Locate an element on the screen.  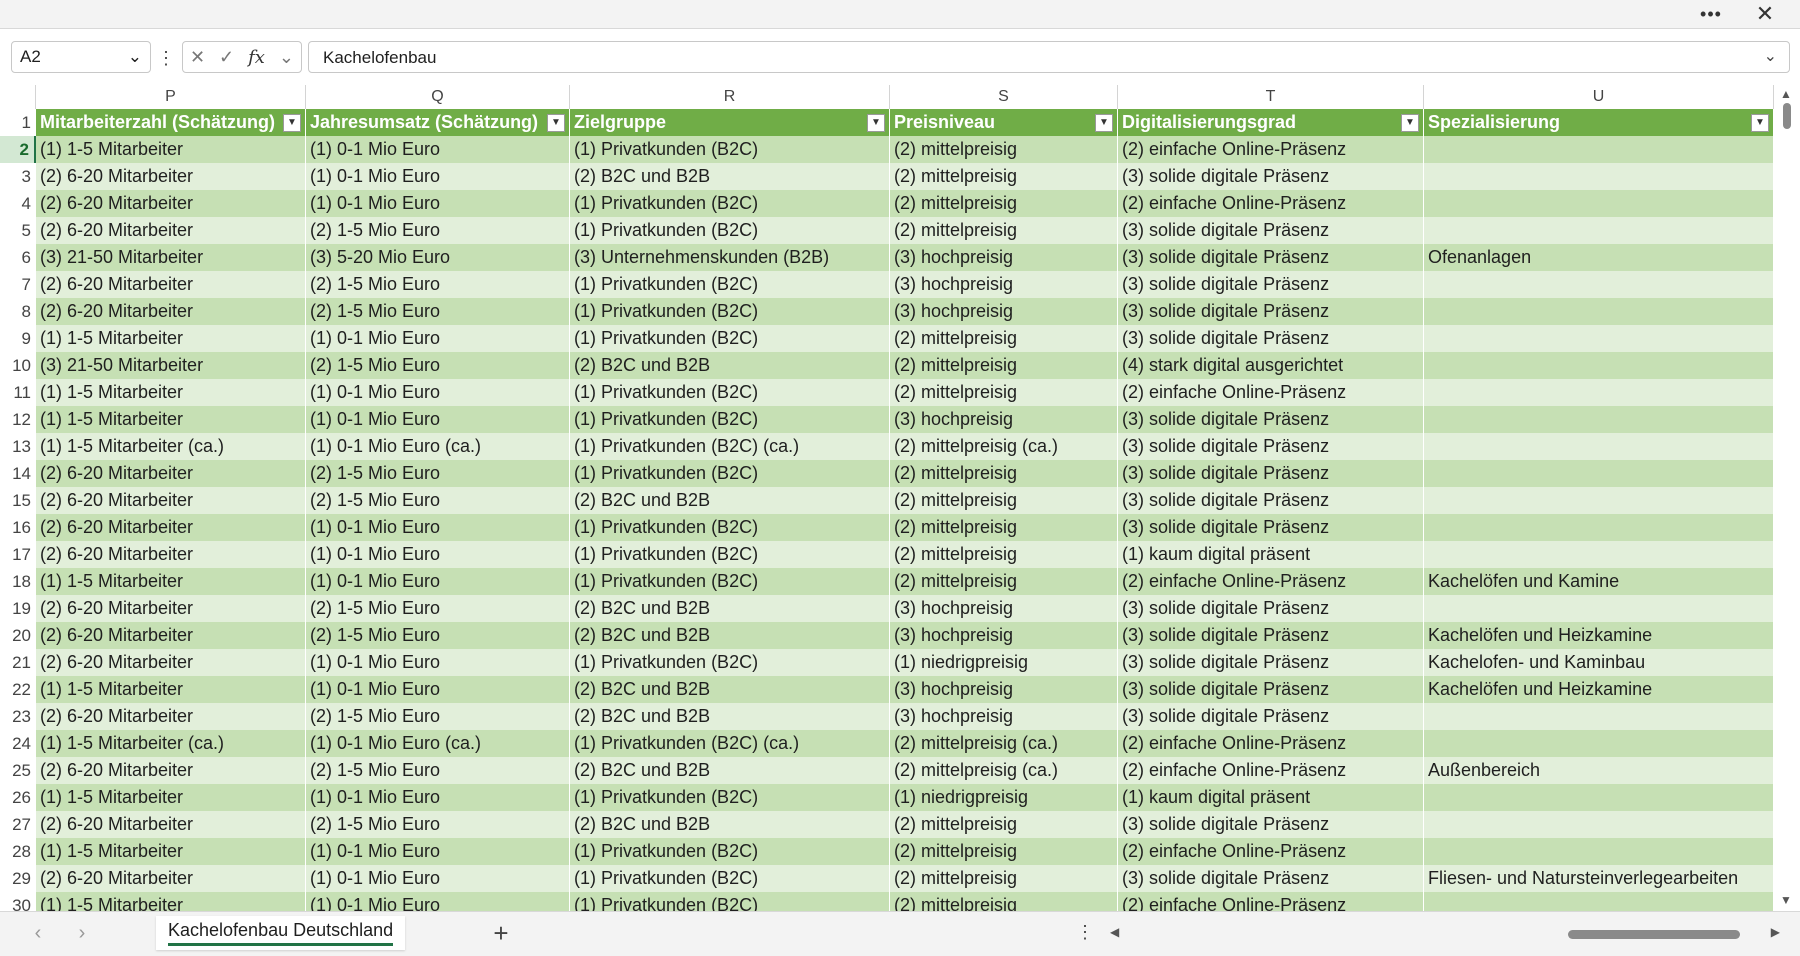
column-header-u: U is located at coordinates (1599, 97).